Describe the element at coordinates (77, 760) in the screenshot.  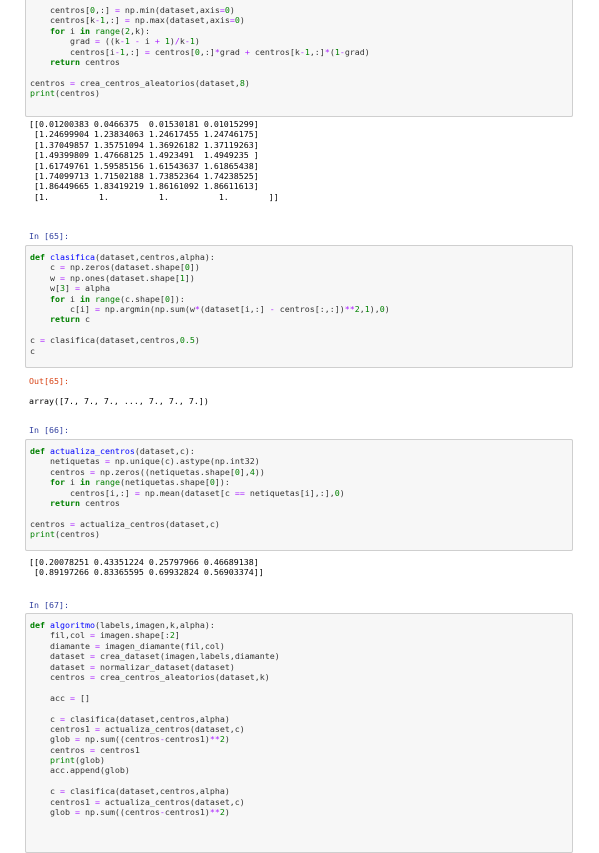
I see `code-line: print(glob)` at that location.